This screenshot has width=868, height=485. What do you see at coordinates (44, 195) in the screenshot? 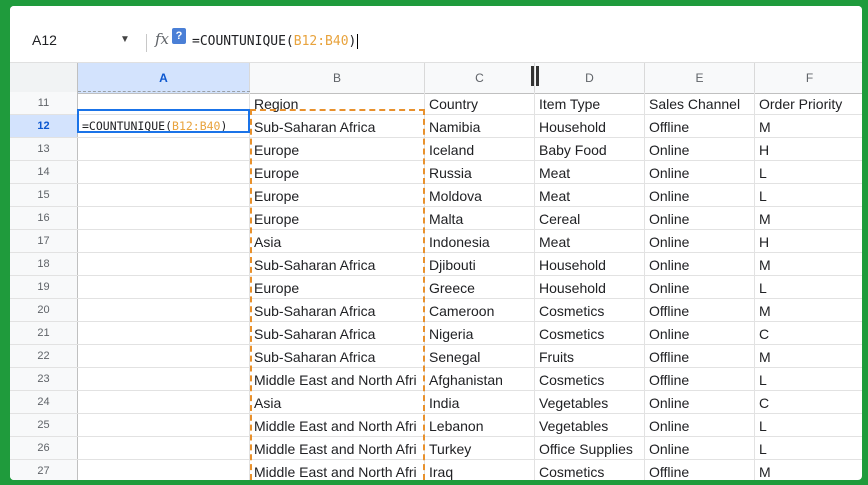
I see `row-header: 15` at bounding box center [44, 195].